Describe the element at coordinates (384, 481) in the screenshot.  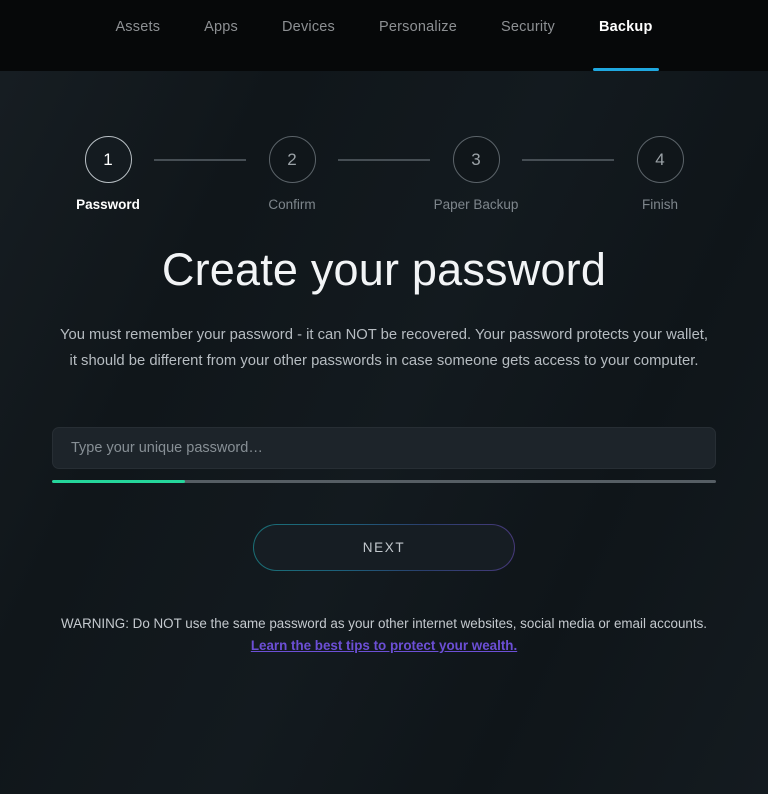
I see `password-strength-meter` at that location.